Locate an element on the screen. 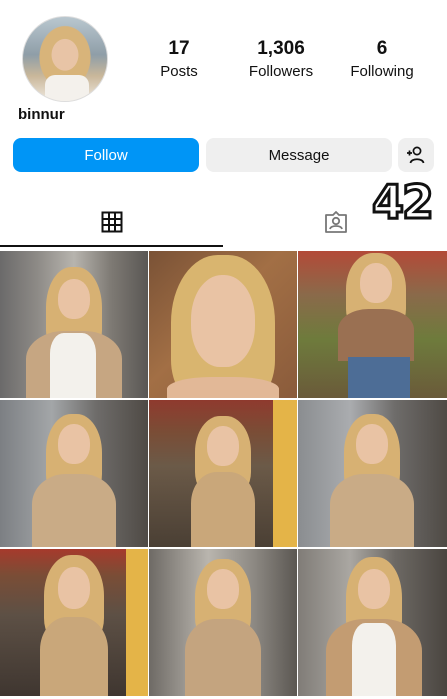 Image resolution: width=447 pixels, height=699 pixels. following-stat: 6 Following is located at coordinates (382, 60).